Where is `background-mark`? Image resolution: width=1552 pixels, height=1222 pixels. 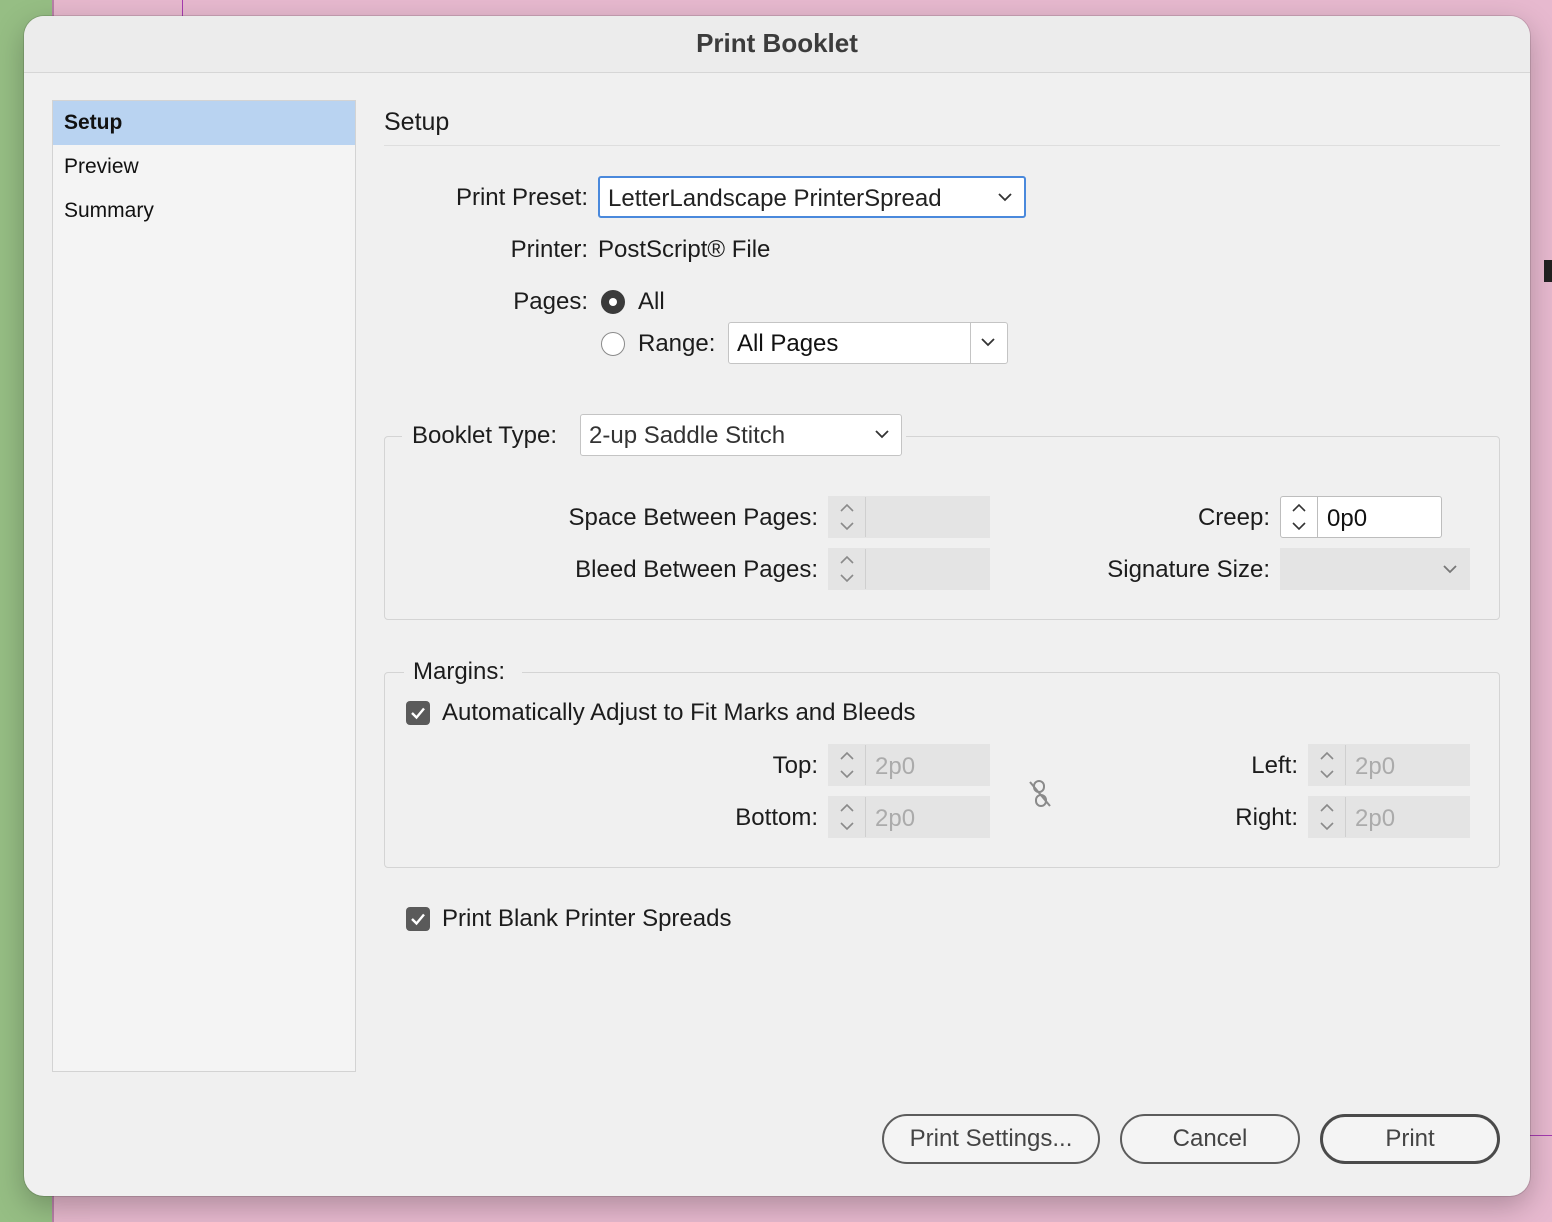 background-mark is located at coordinates (1548, 271).